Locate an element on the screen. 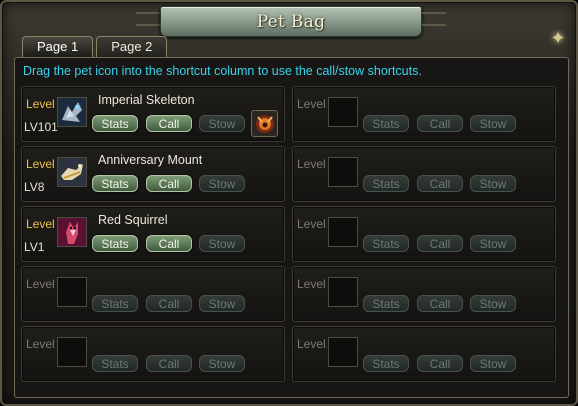 The image size is (578, 406). tab-page-2: Page 2 is located at coordinates (132, 46).